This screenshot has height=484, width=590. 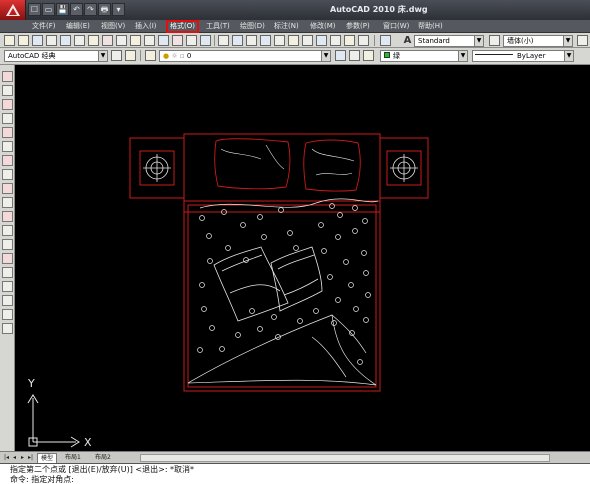 I want to click on save-icon: 💾, so click(x=62, y=9).